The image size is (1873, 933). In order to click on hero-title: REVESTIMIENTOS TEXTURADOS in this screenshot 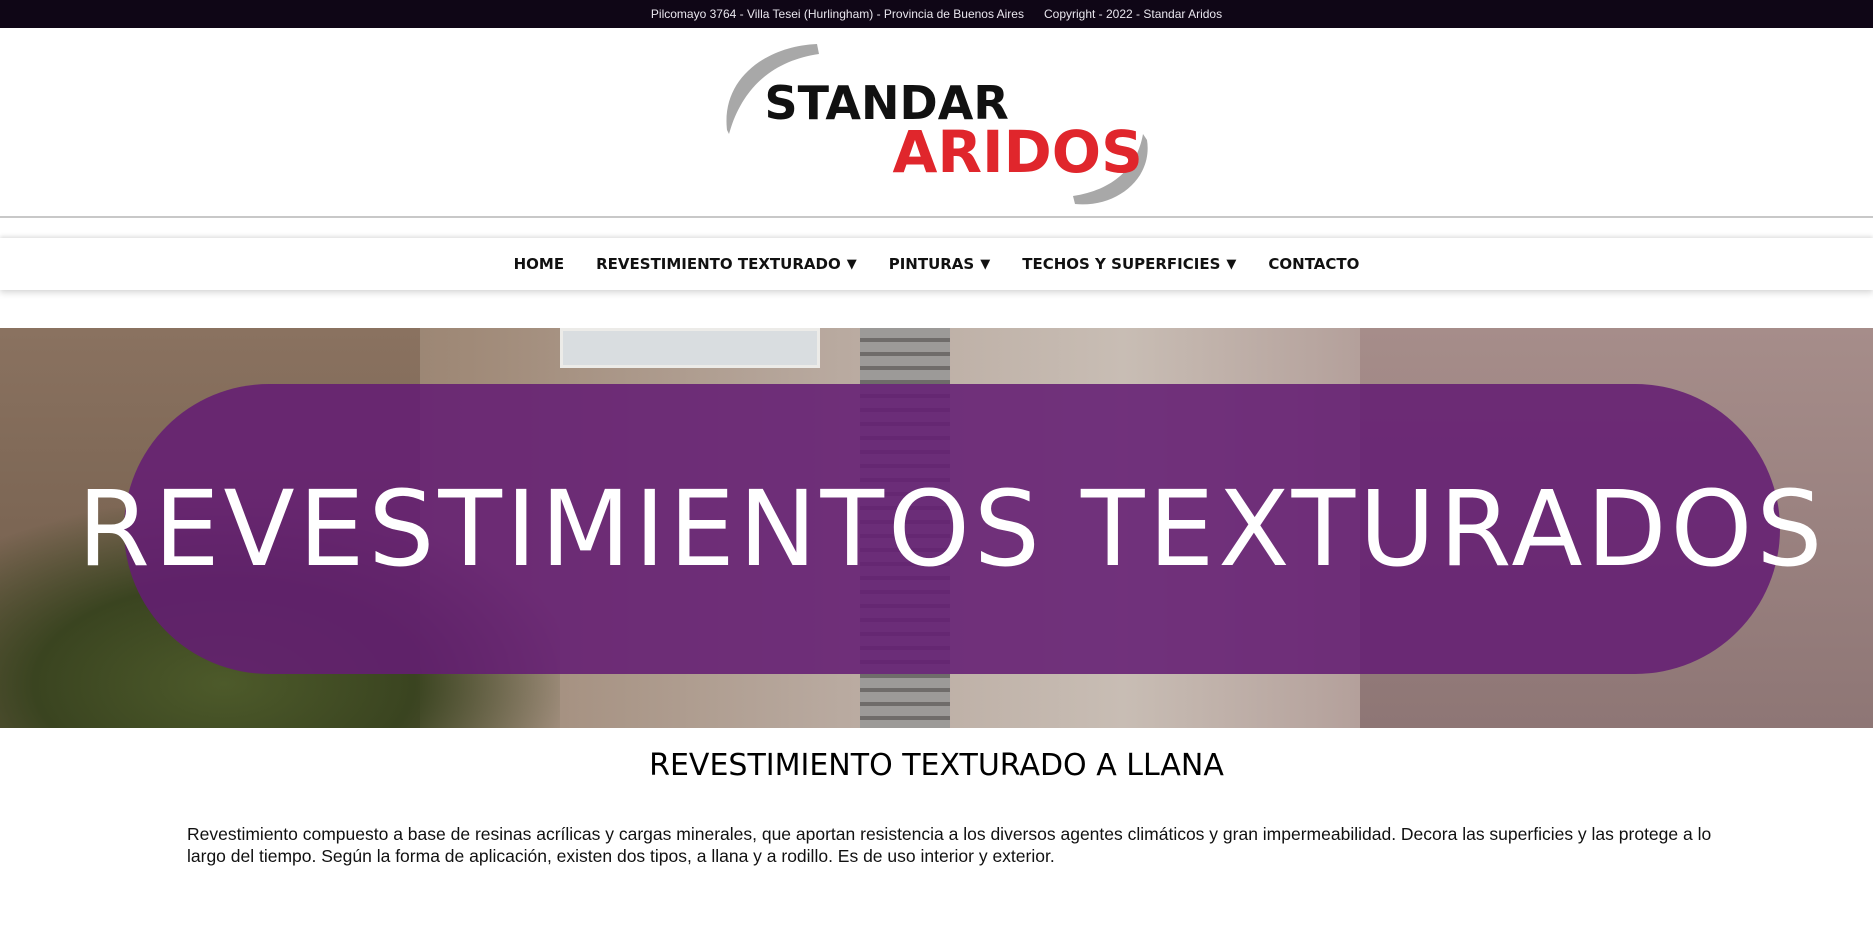, I will do `click(952, 529)`.